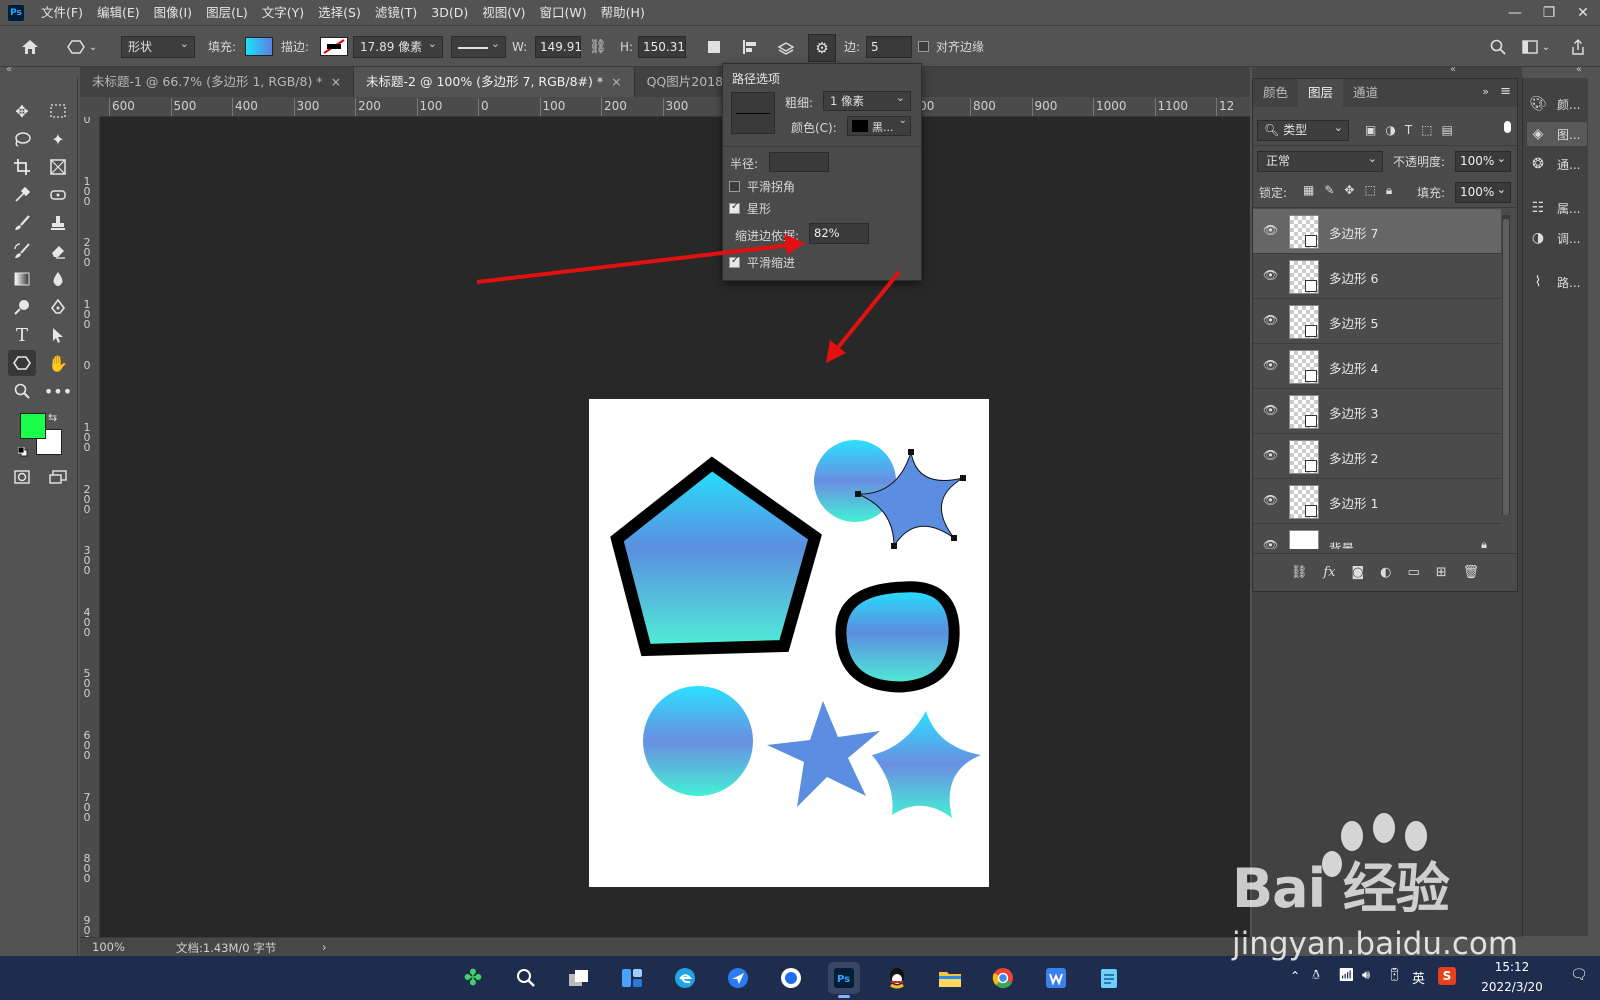 This screenshot has height=1000, width=1600. I want to click on star-checkbox, so click(734, 207).